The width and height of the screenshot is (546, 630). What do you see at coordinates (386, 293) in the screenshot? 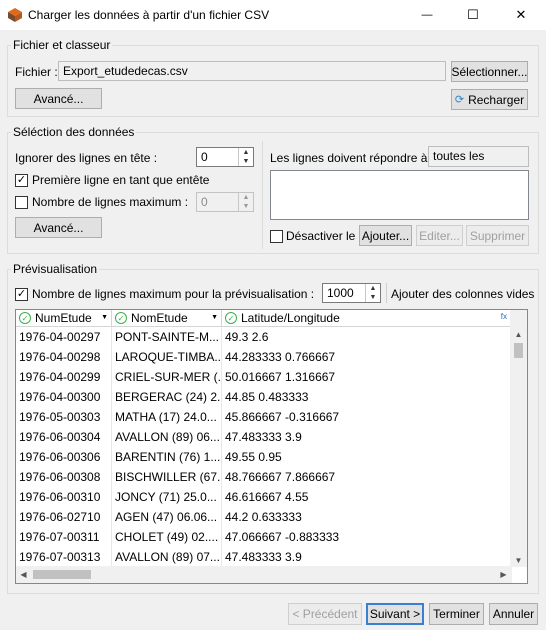
I see `separator` at bounding box center [386, 293].